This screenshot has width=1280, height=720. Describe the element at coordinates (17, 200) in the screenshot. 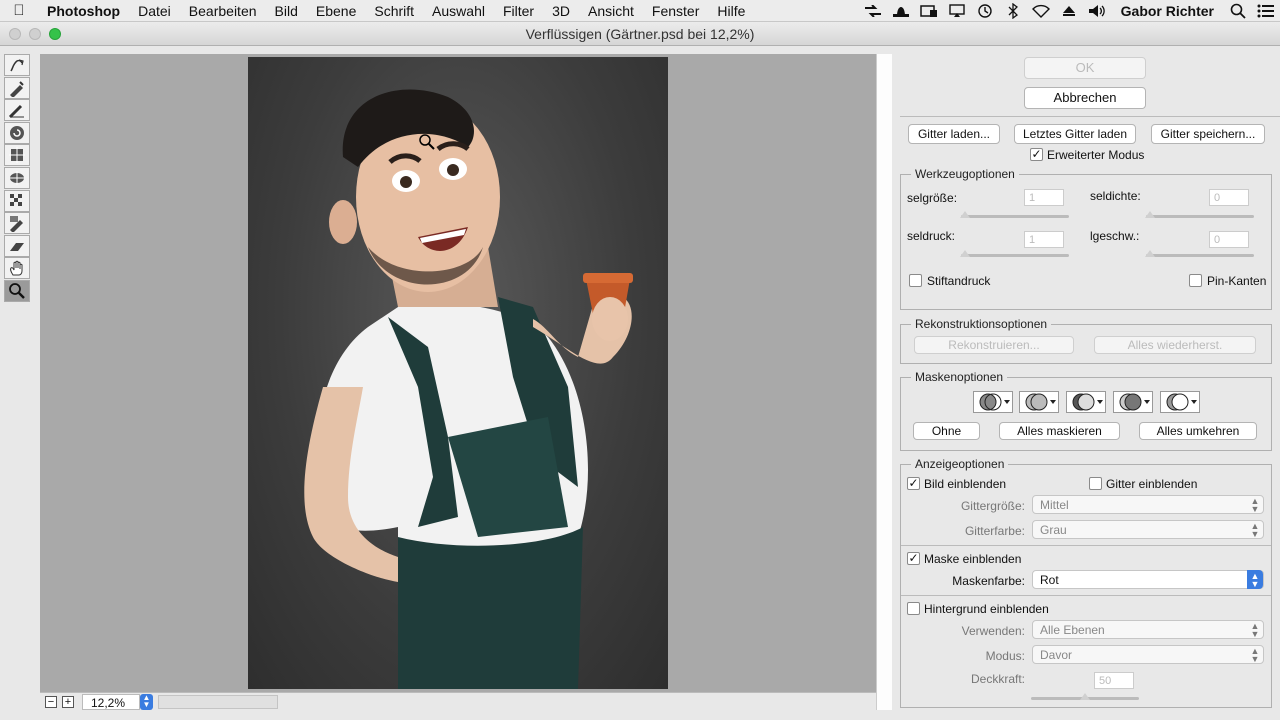

I see `push-left-icon` at that location.